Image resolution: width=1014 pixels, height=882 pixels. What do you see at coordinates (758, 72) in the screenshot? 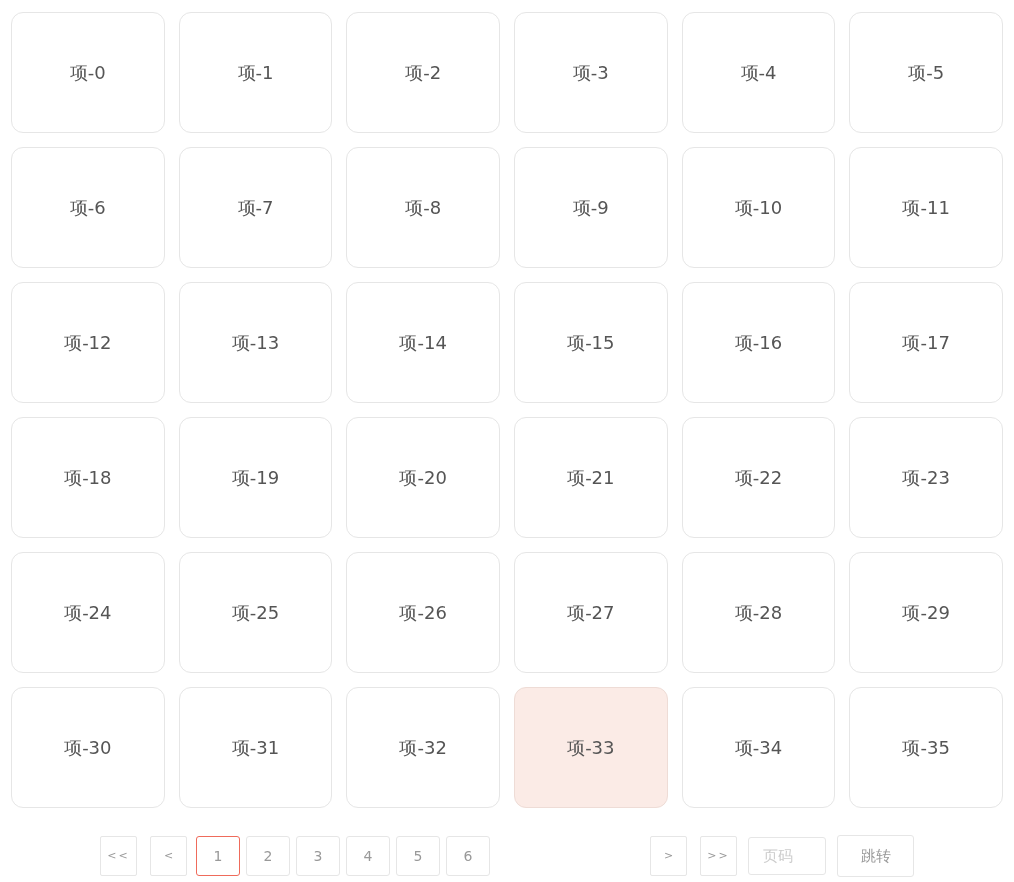
I see `item-card: 项-4` at bounding box center [758, 72].